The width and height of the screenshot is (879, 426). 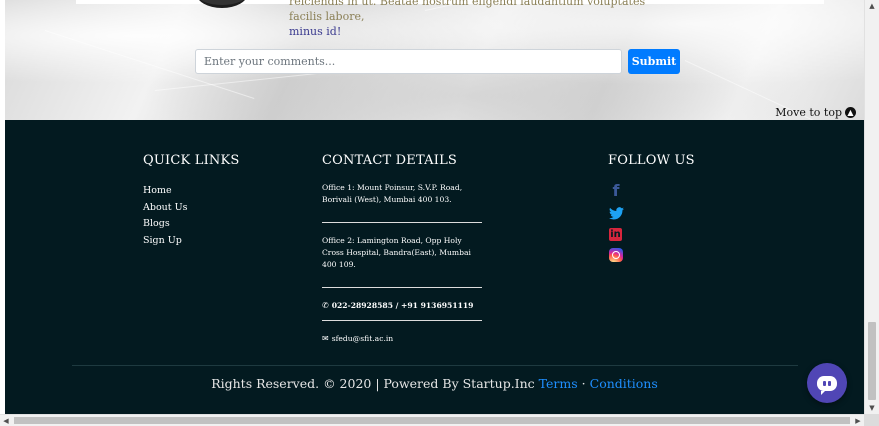 I want to click on footer-link-about-us: About Us, so click(x=165, y=208).